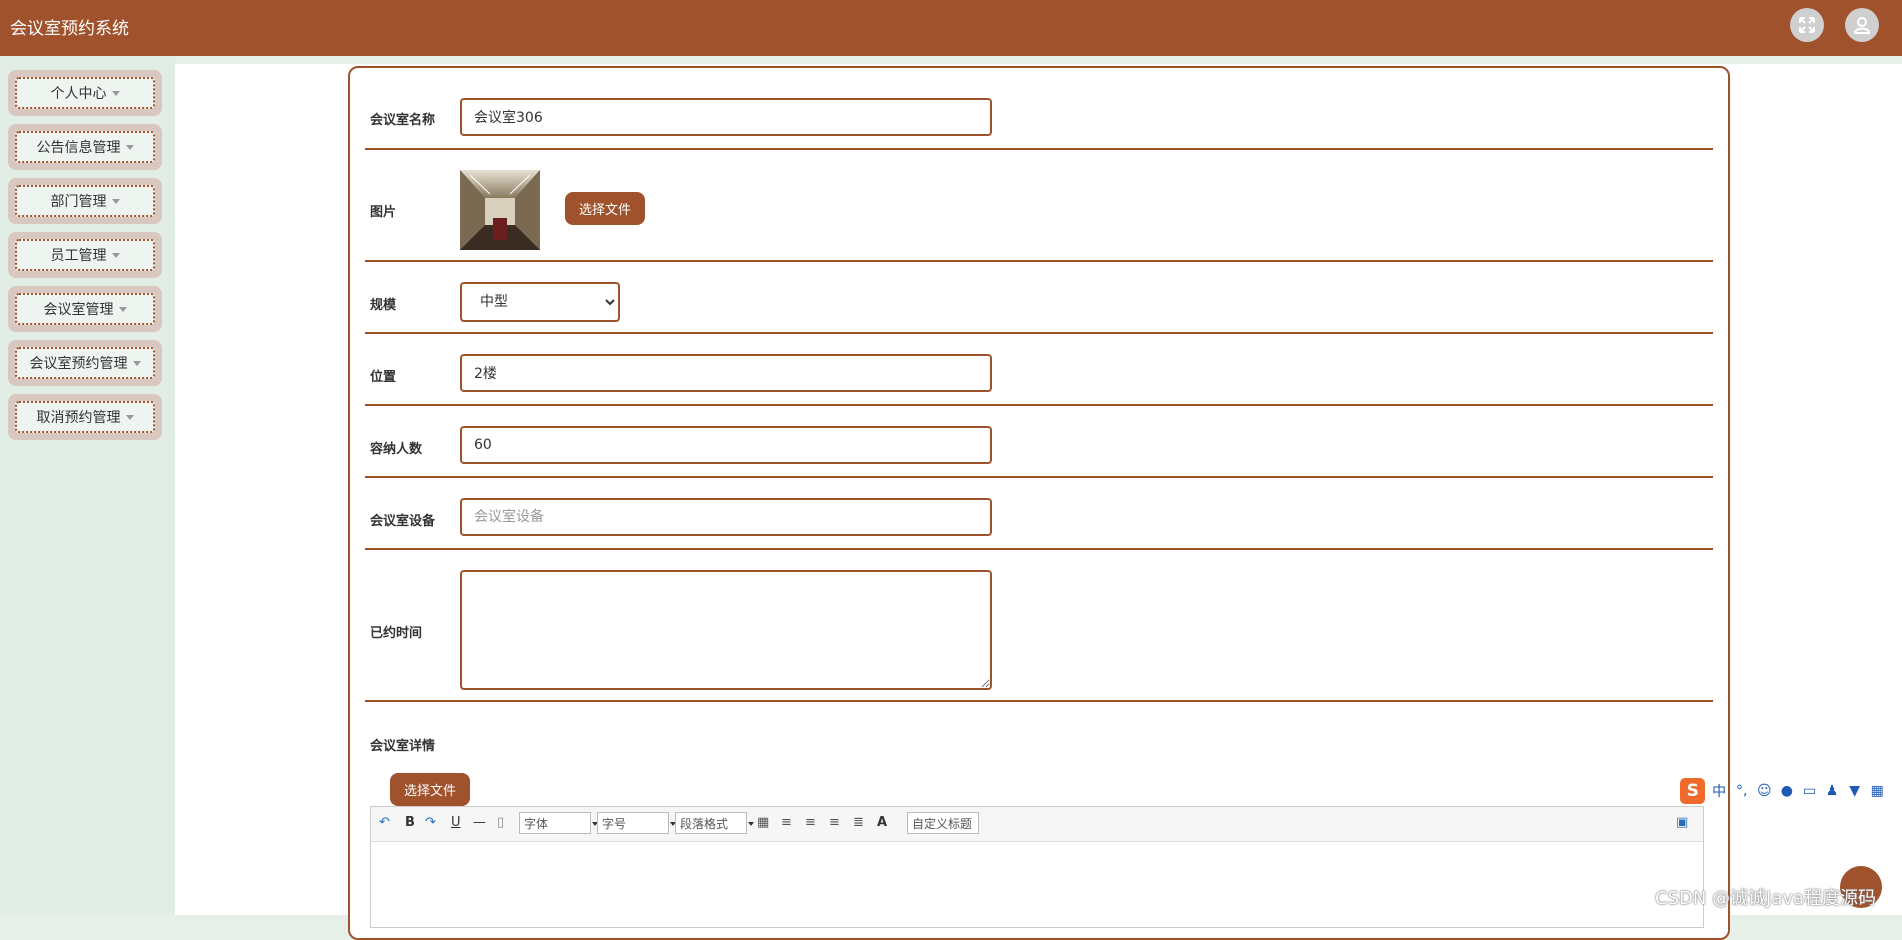 The height and width of the screenshot is (940, 1902). I want to click on user-icon, so click(1862, 25).